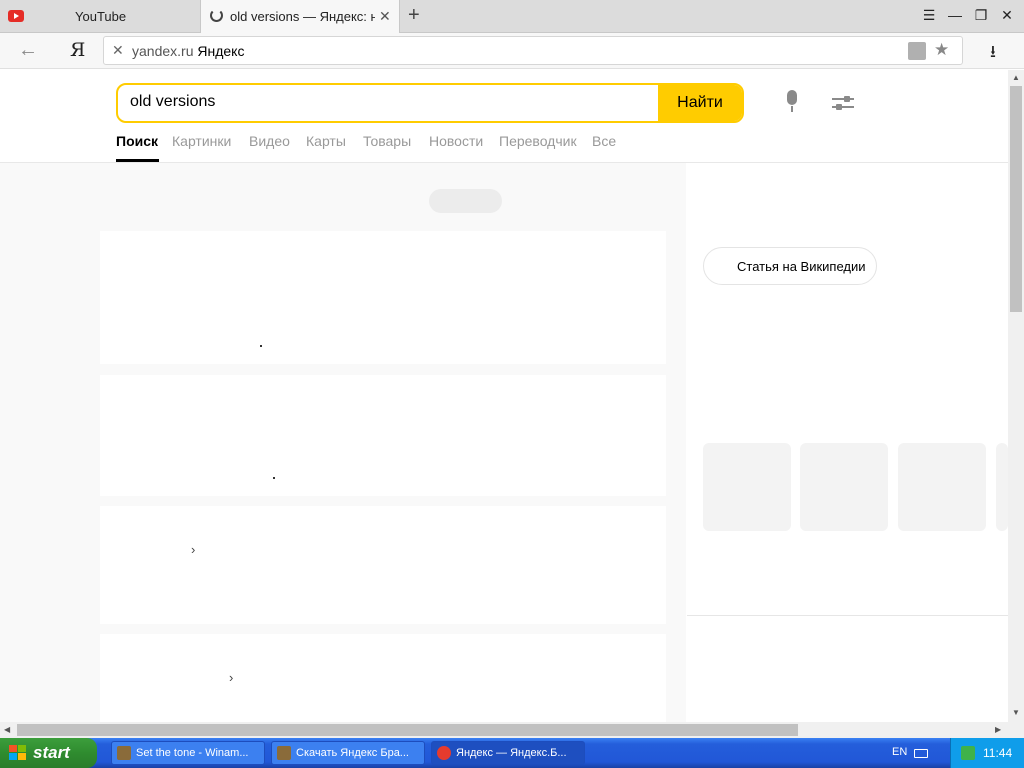 Image resolution: width=1024 pixels, height=768 pixels. What do you see at coordinates (18, 753) in the screenshot?
I see `windows-flag-icon` at bounding box center [18, 753].